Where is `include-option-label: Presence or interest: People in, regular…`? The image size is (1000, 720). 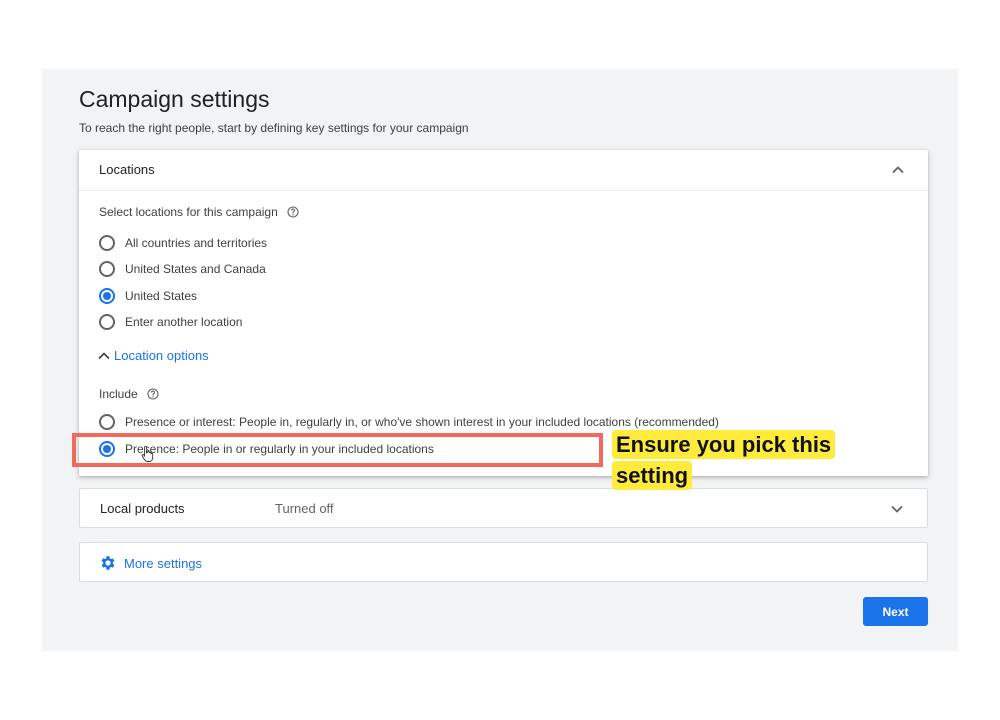 include-option-label: Presence or interest: People in, regular… is located at coordinates (422, 422).